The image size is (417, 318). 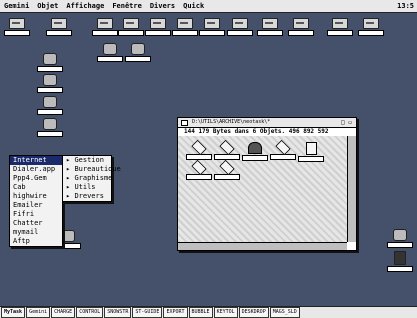 What do you see at coordinates (85, 6) in the screenshot?
I see `menu-affichage: Affichage` at bounding box center [85, 6].